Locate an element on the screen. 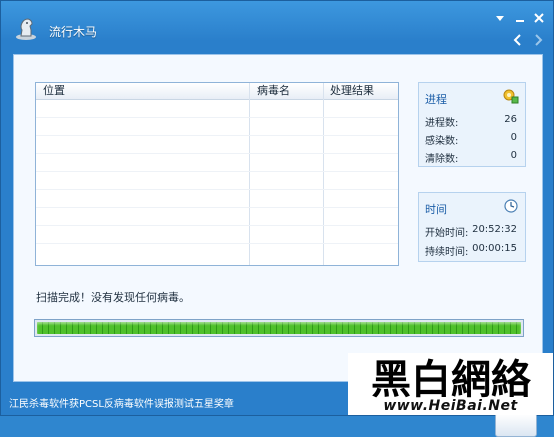  time-title: 时间 is located at coordinates (436, 209).